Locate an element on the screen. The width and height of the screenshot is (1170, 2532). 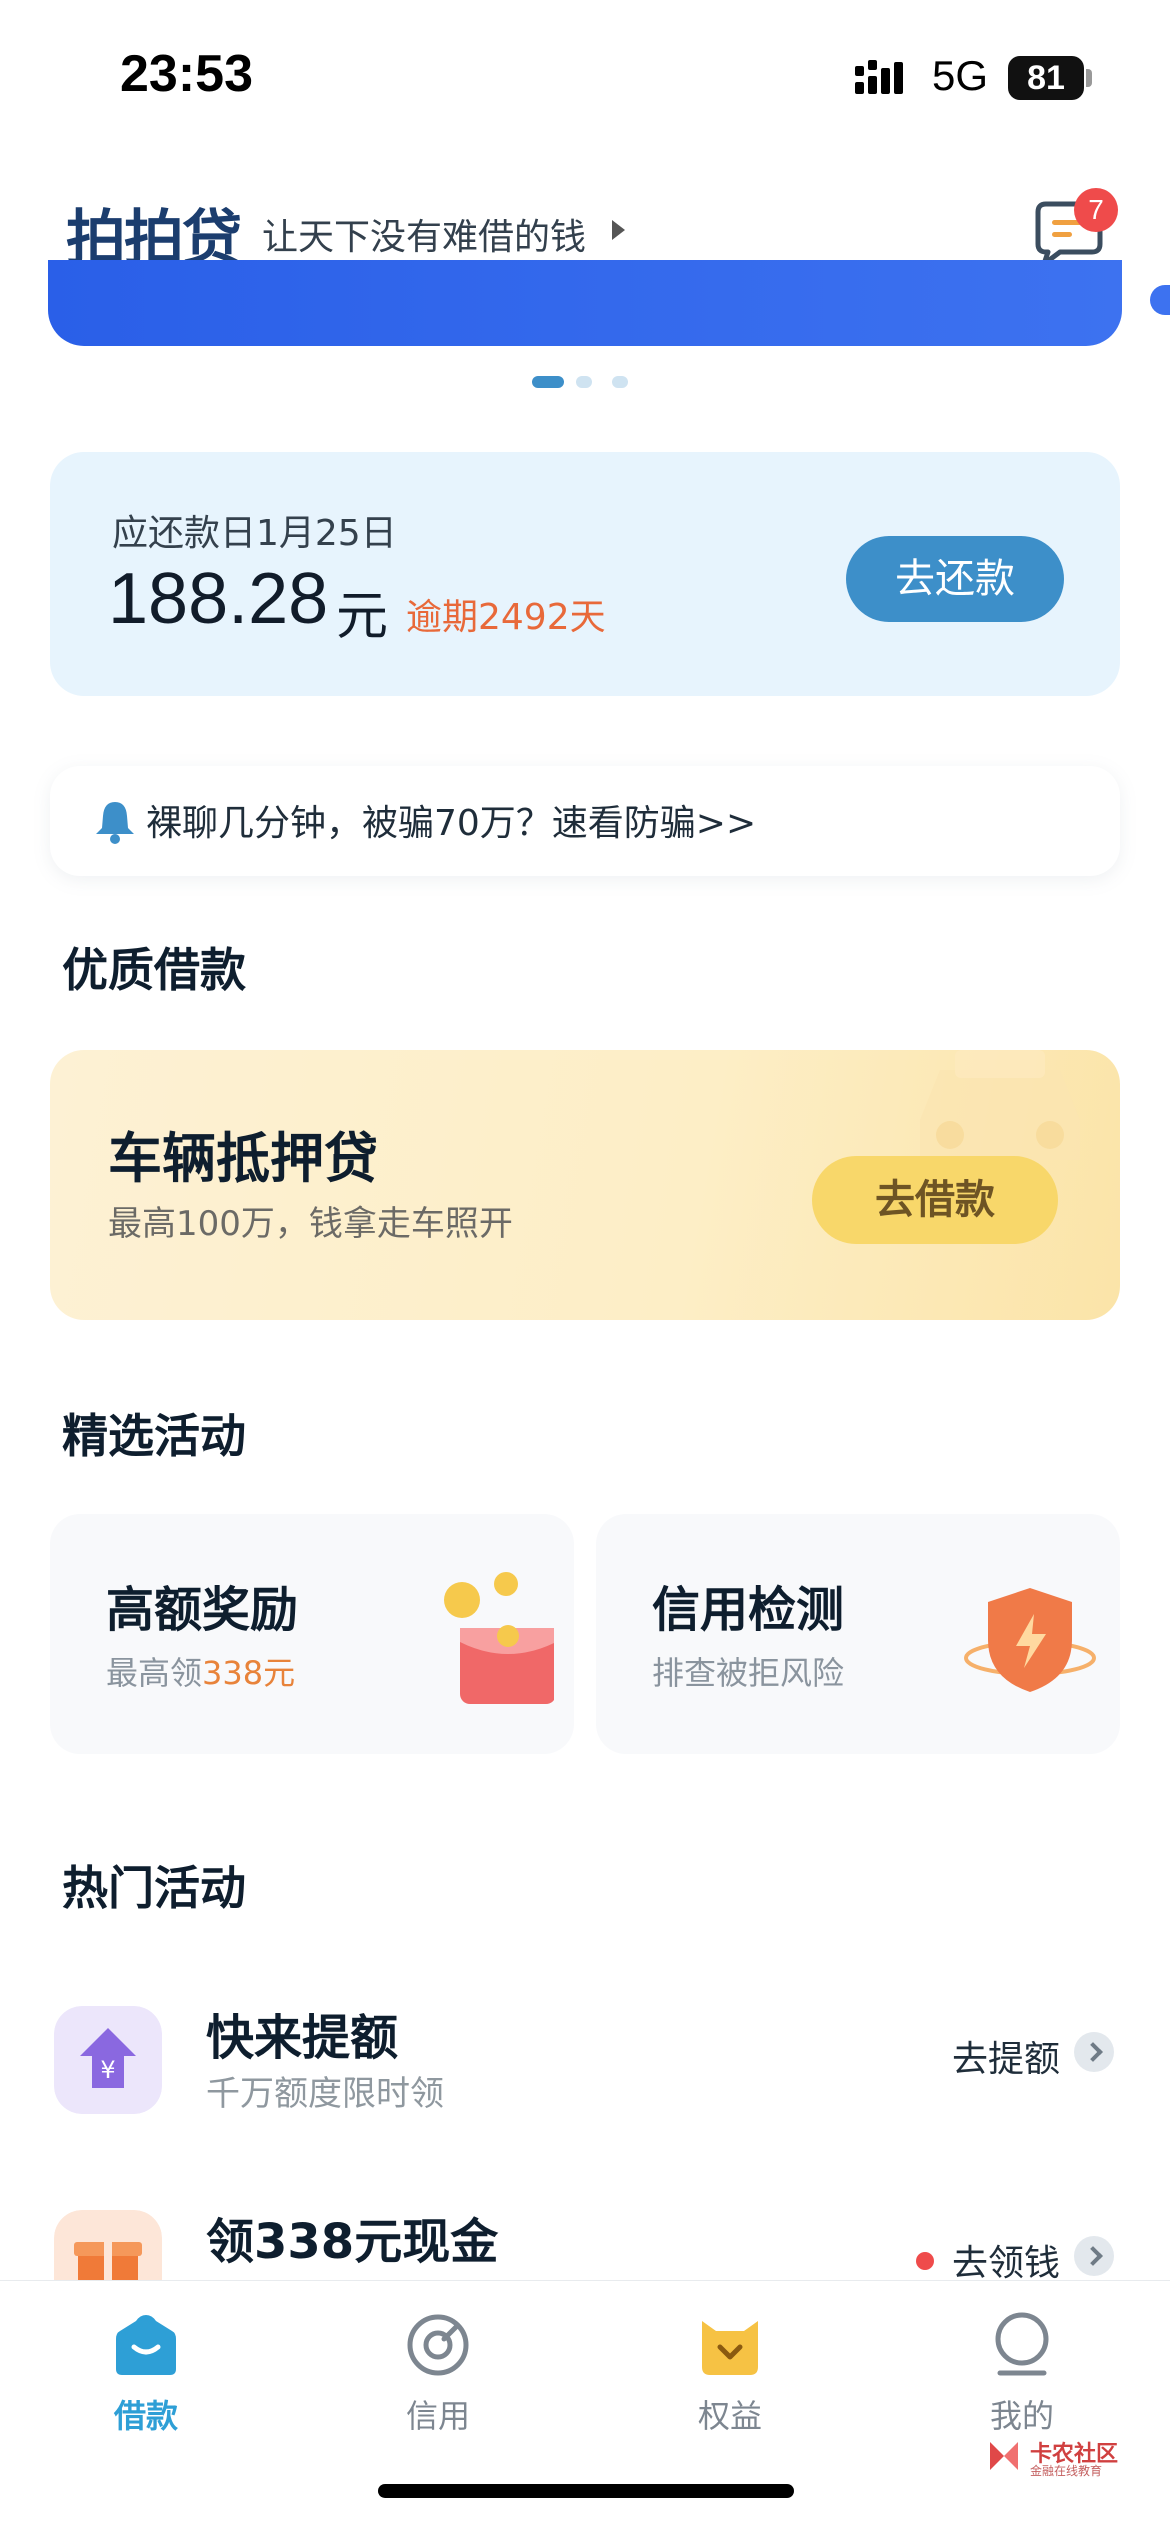
watermark: 卡农社区 金融在线教育 is located at coordinates (1071, 2458).